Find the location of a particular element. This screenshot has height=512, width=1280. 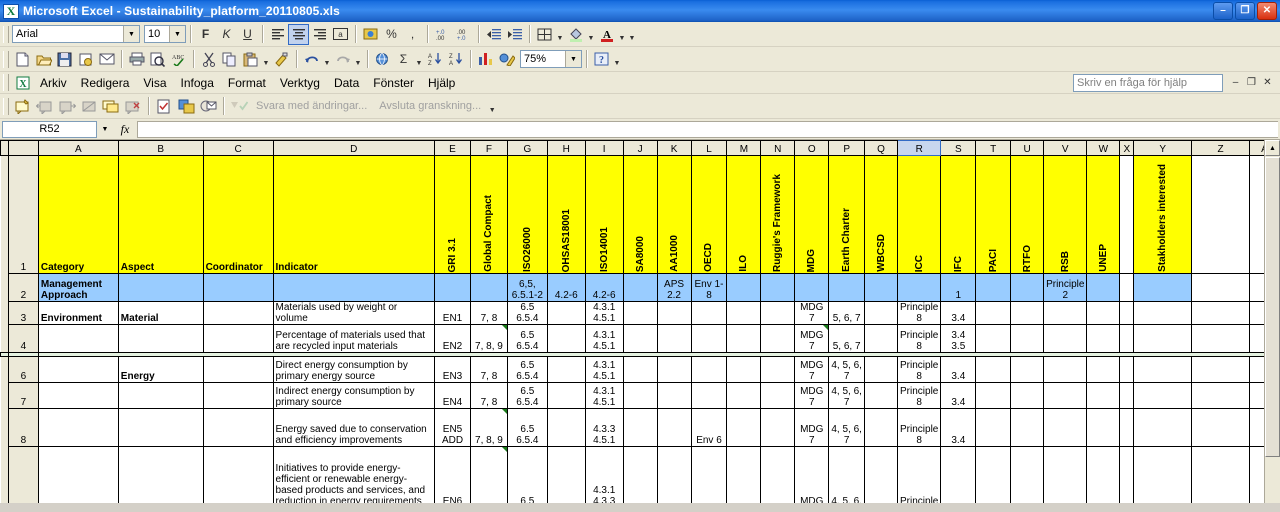

show-all-comments-icon is located at coordinates (111, 106).